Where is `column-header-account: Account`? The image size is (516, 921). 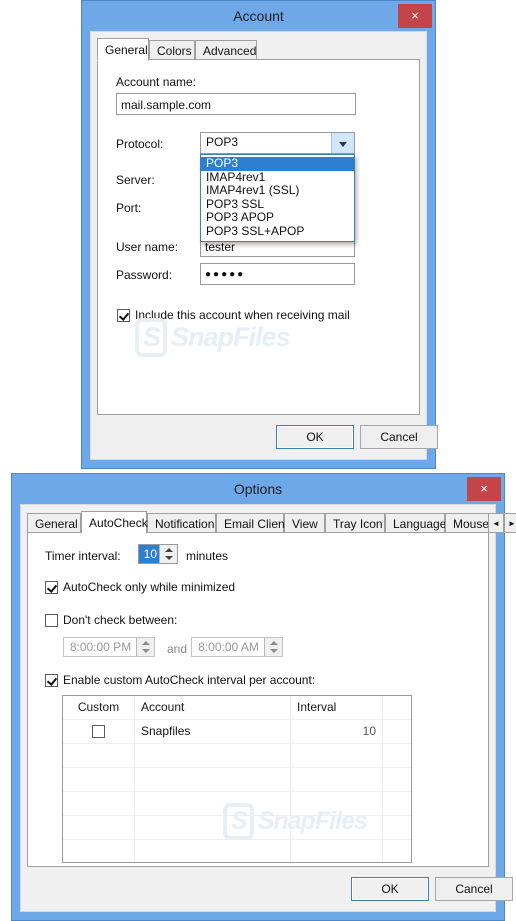
column-header-account: Account is located at coordinates (213, 707).